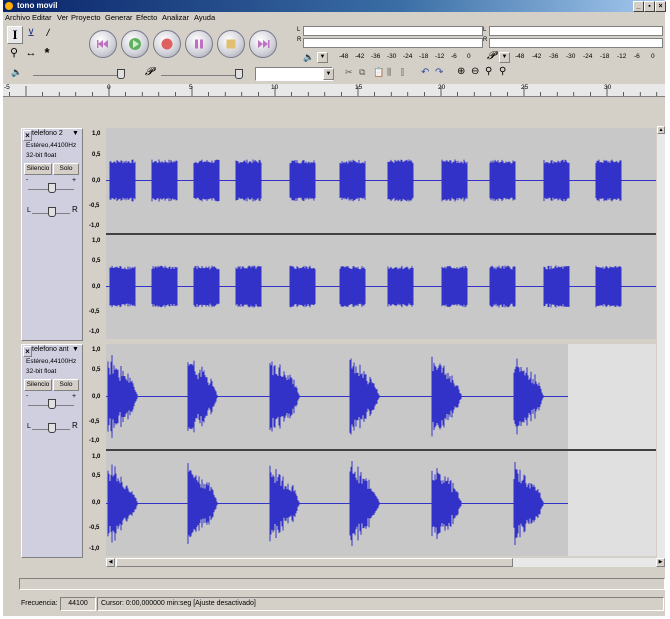  Describe the element at coordinates (51, 145) in the screenshot. I see `track-format: Estéreo,44100Hz` at that location.